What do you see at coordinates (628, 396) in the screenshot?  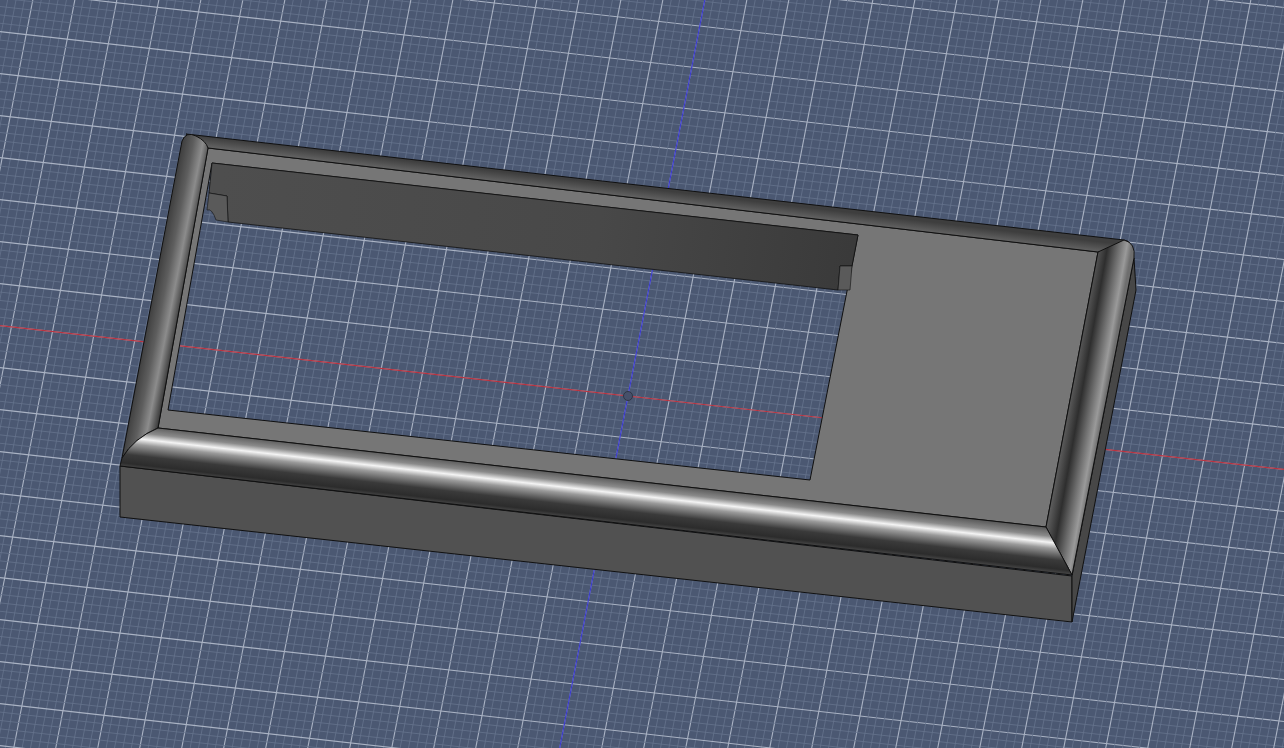 I see `origin-marker-icon` at bounding box center [628, 396].